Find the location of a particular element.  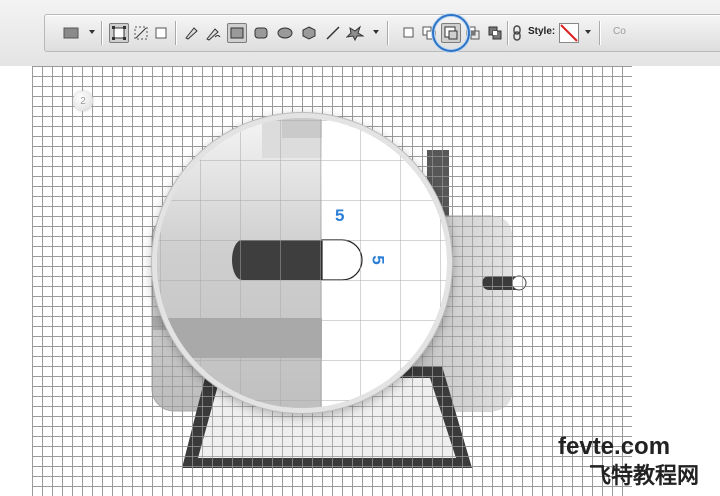

custom-shape-icon is located at coordinates (355, 33).